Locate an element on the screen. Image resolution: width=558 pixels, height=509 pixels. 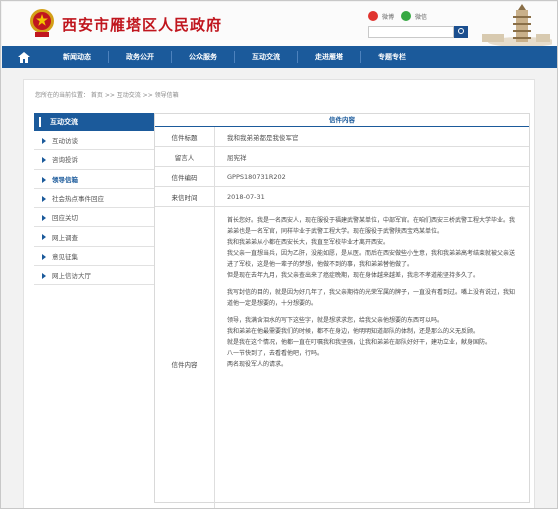
search-button is located at coordinates (461, 32).